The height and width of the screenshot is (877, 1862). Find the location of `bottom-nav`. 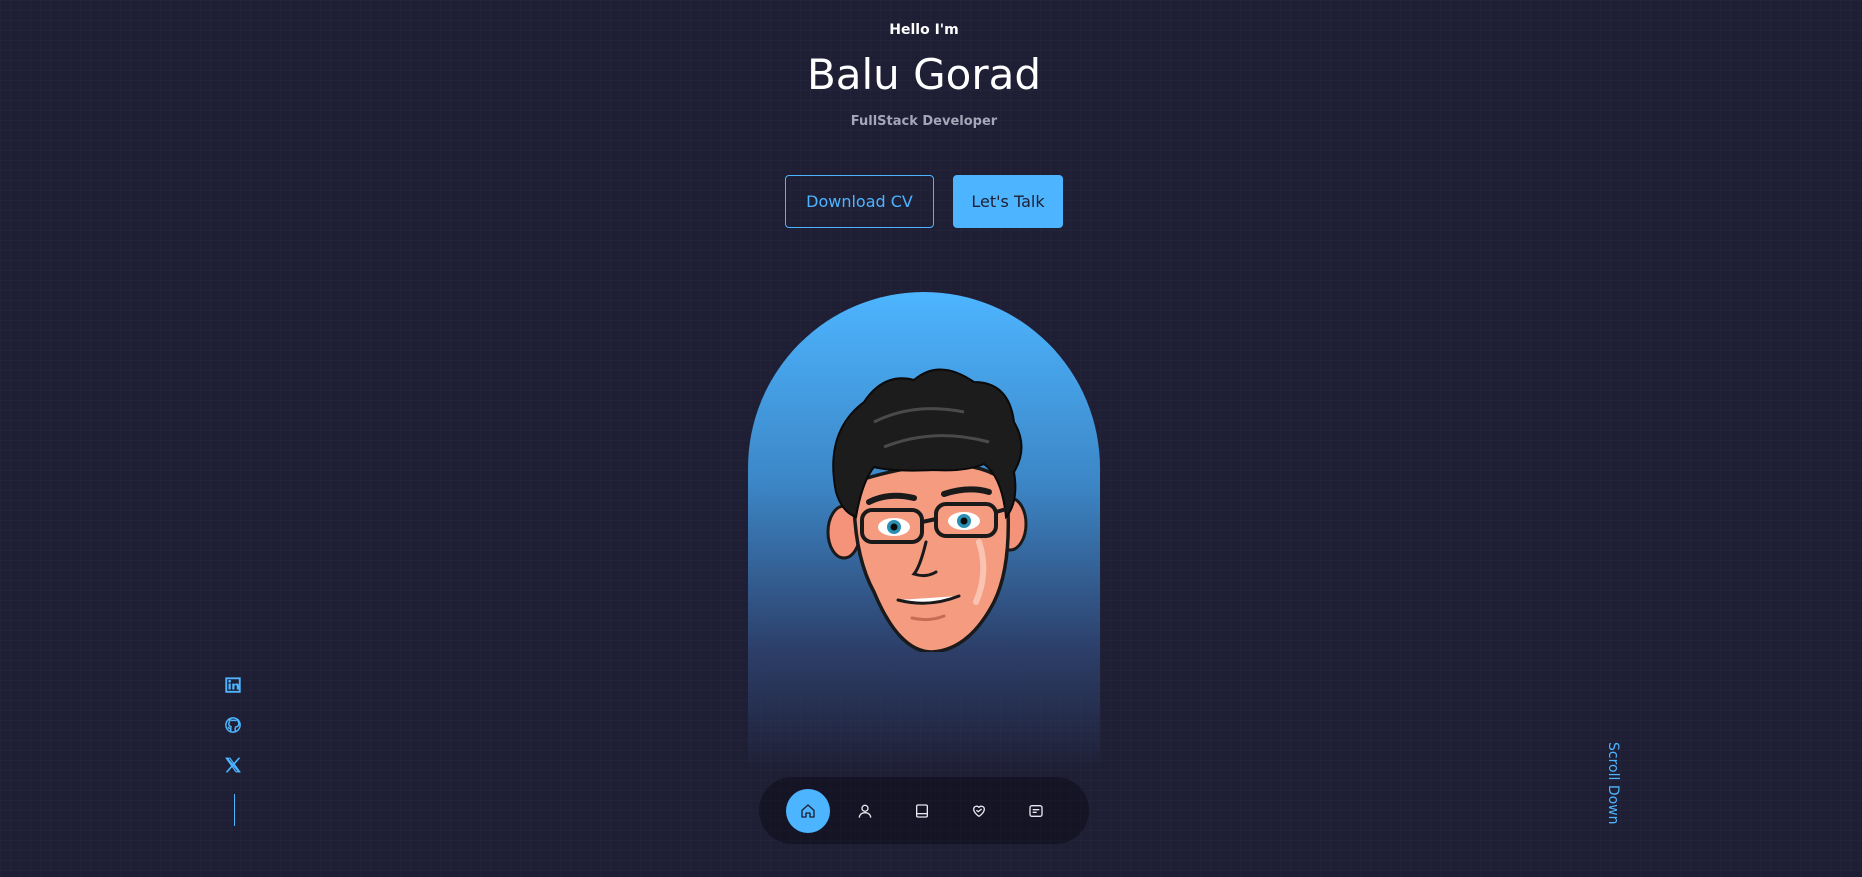

bottom-nav is located at coordinates (924, 810).